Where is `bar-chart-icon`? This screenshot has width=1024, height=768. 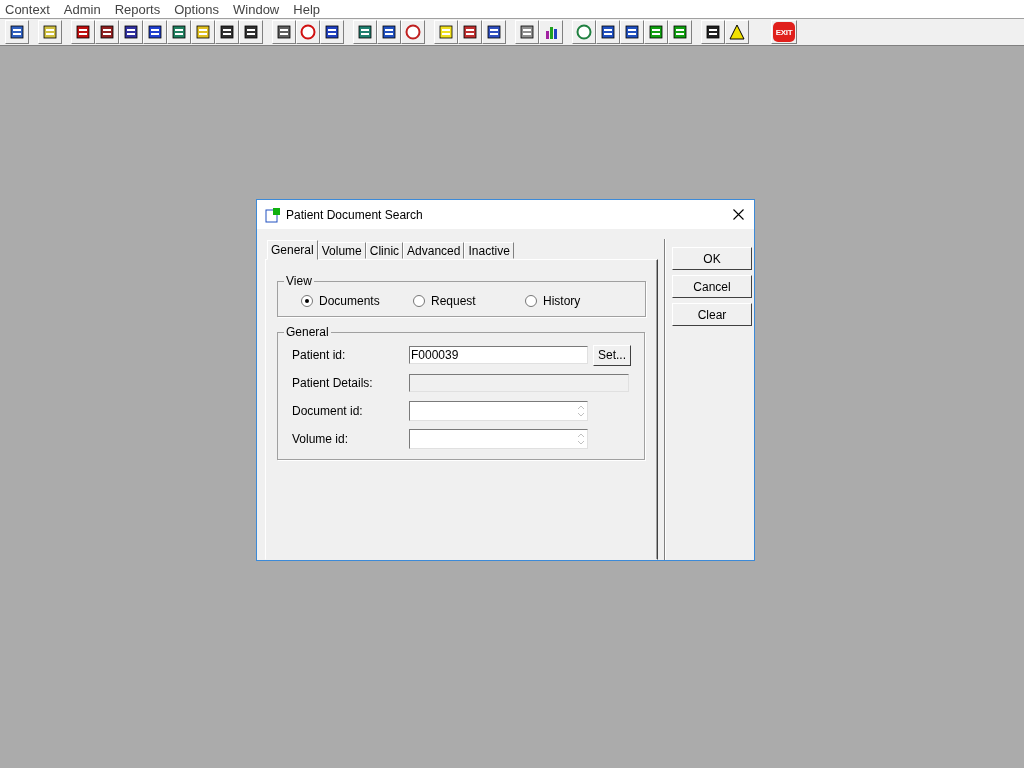 bar-chart-icon is located at coordinates (551, 32).